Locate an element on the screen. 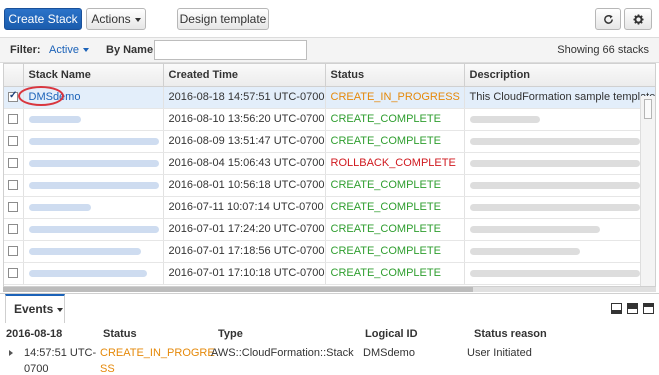 Image resolution: width=659 pixels, height=375 pixels. events-header-type: Type is located at coordinates (230, 334).